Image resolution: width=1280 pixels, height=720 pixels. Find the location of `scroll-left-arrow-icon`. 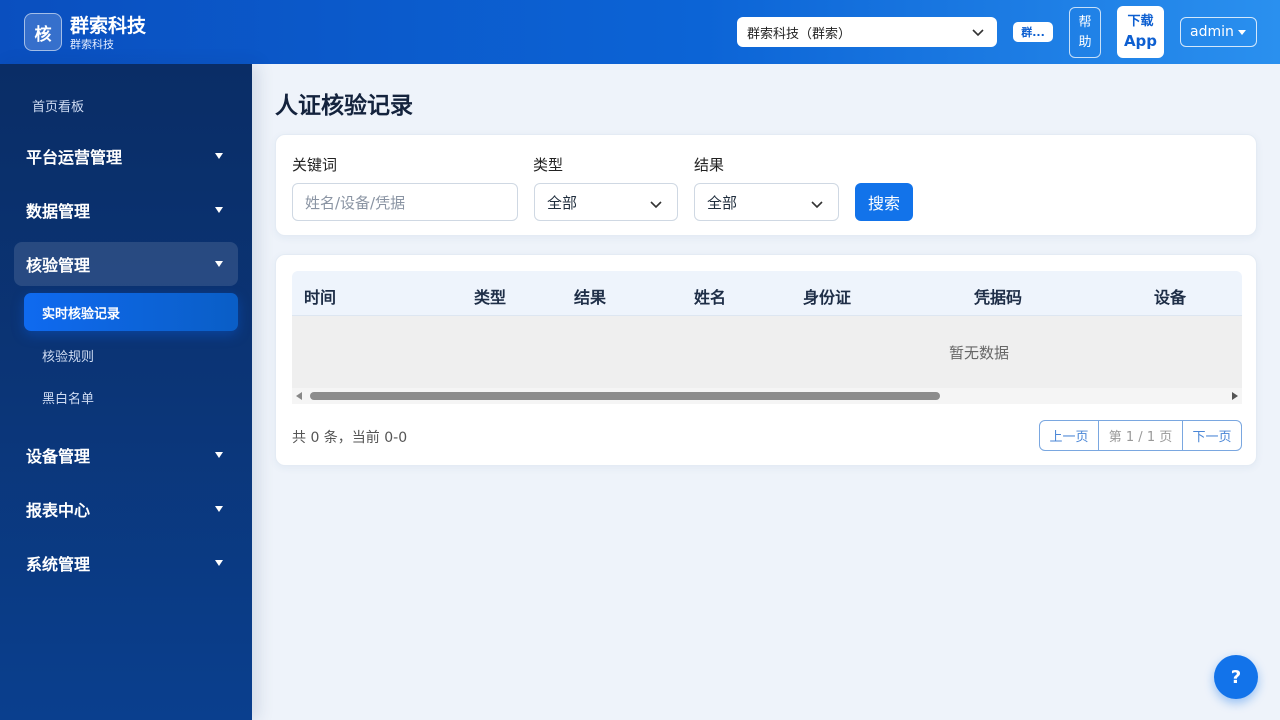

scroll-left-arrow-icon is located at coordinates (299, 396).